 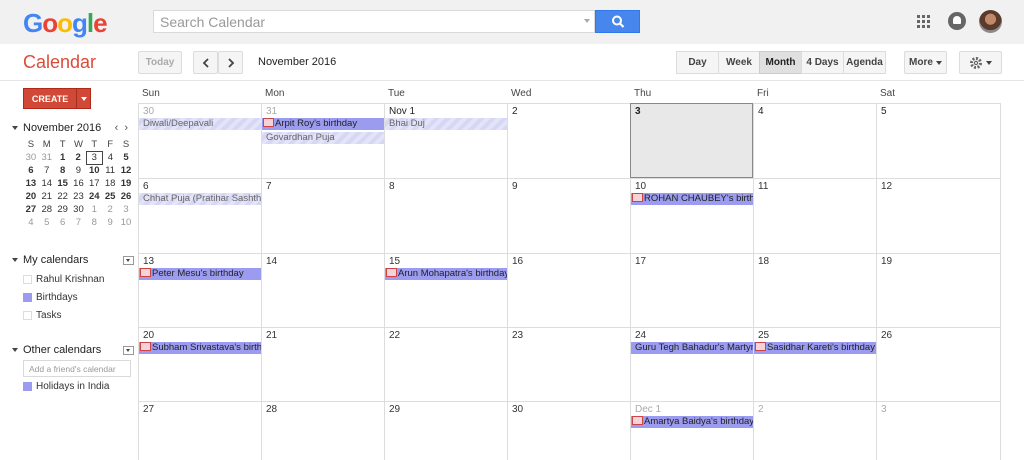 What do you see at coordinates (15, 128) in the screenshot?
I see `collapse-triangle-icon` at bounding box center [15, 128].